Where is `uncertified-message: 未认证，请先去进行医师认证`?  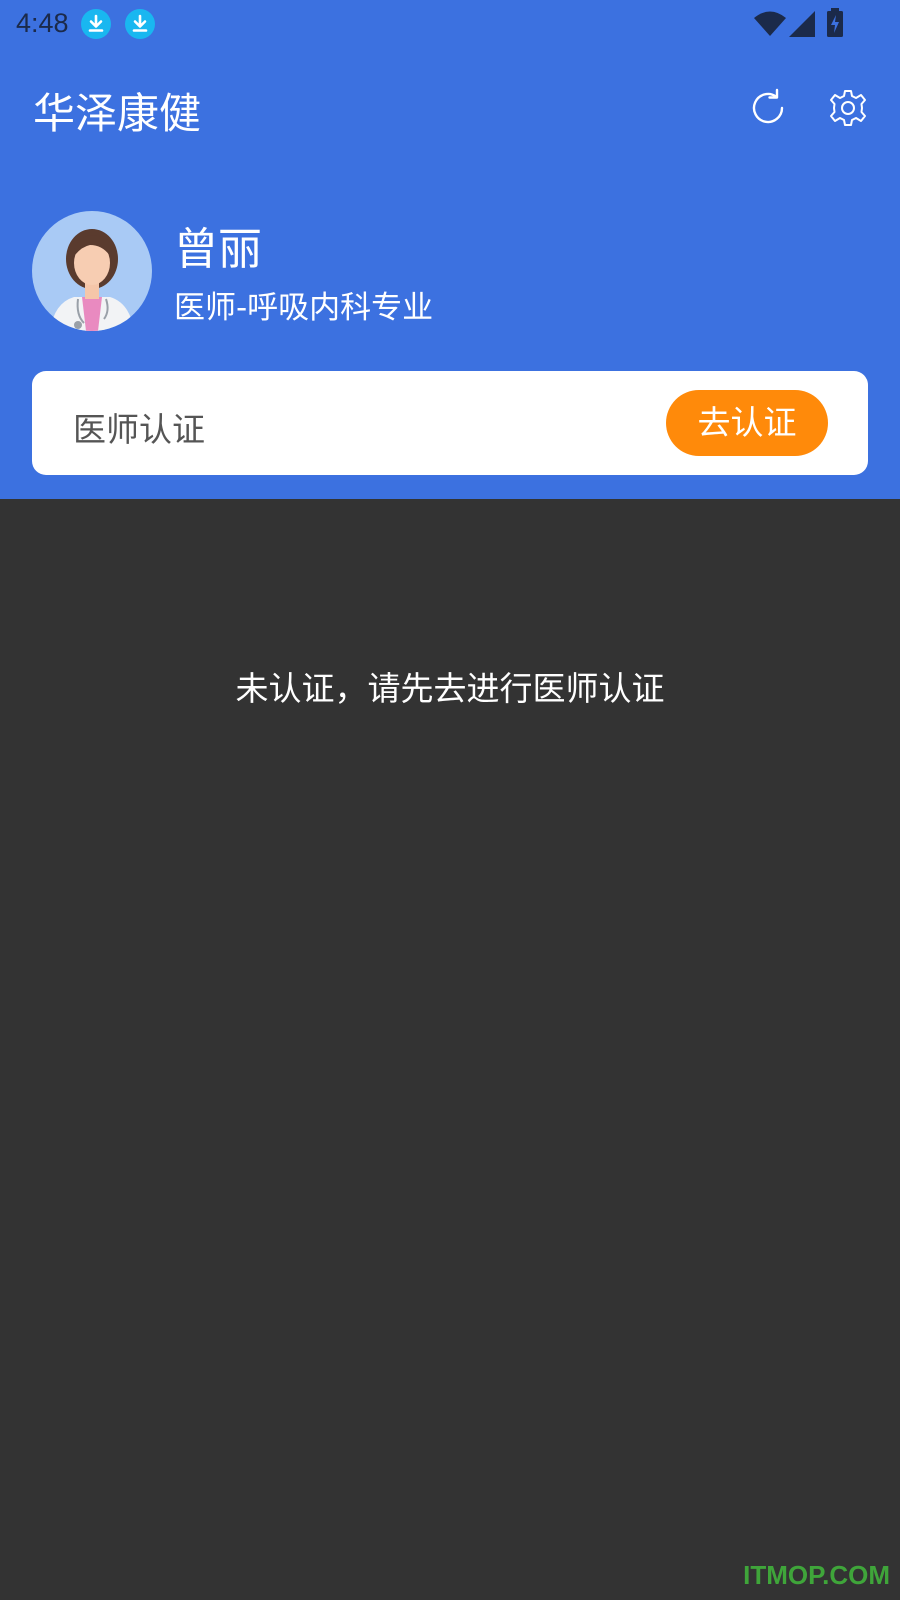
uncertified-message: 未认证，请先去进行医师认证 is located at coordinates (450, 688).